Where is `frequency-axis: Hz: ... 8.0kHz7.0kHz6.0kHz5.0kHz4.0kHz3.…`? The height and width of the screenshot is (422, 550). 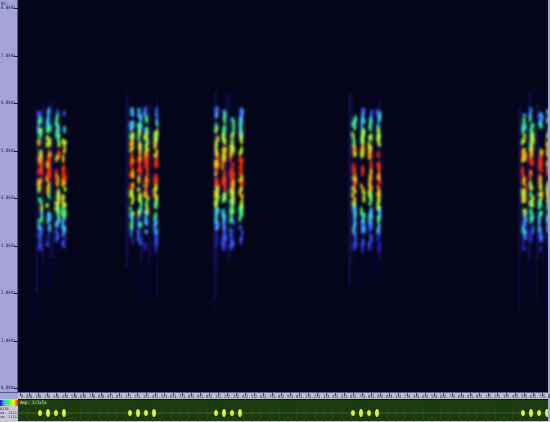
frequency-axis: Hz: ... 8.0kHz7.0kHz6.0kHz5.0kHz4.0kHz3.… is located at coordinates (9, 196).